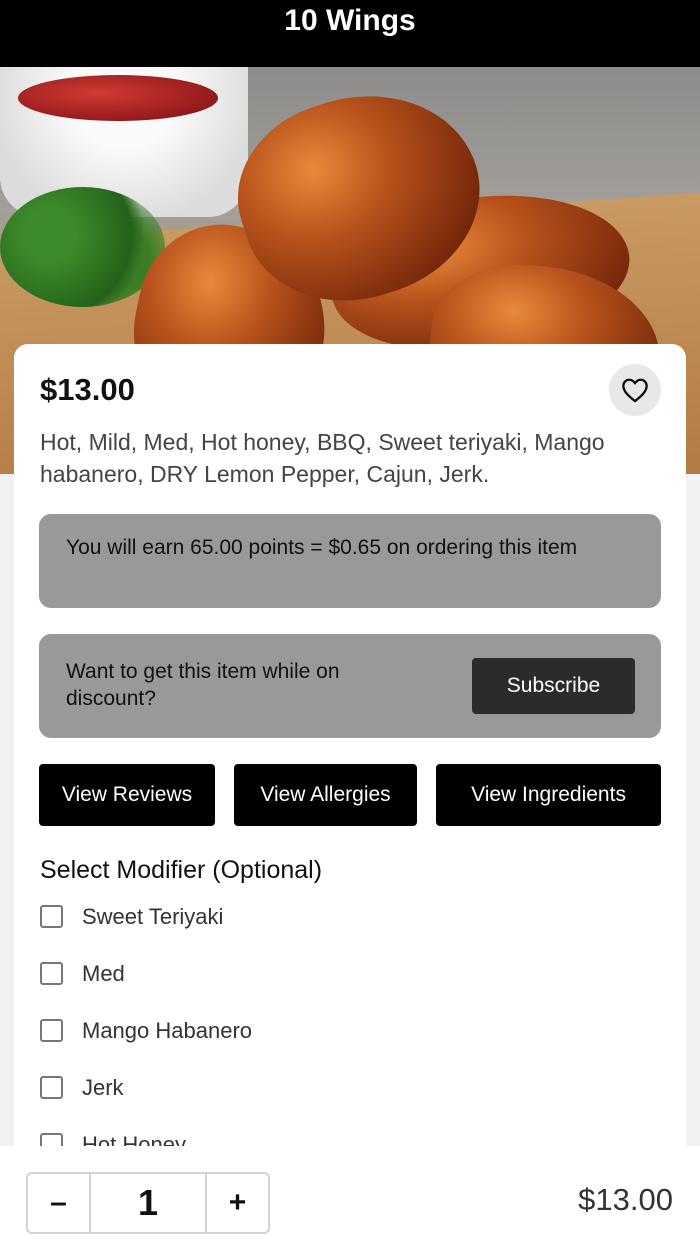 The height and width of the screenshot is (1244, 700). Describe the element at coordinates (340, 987) in the screenshot. I see `modifier-item: Med` at that location.